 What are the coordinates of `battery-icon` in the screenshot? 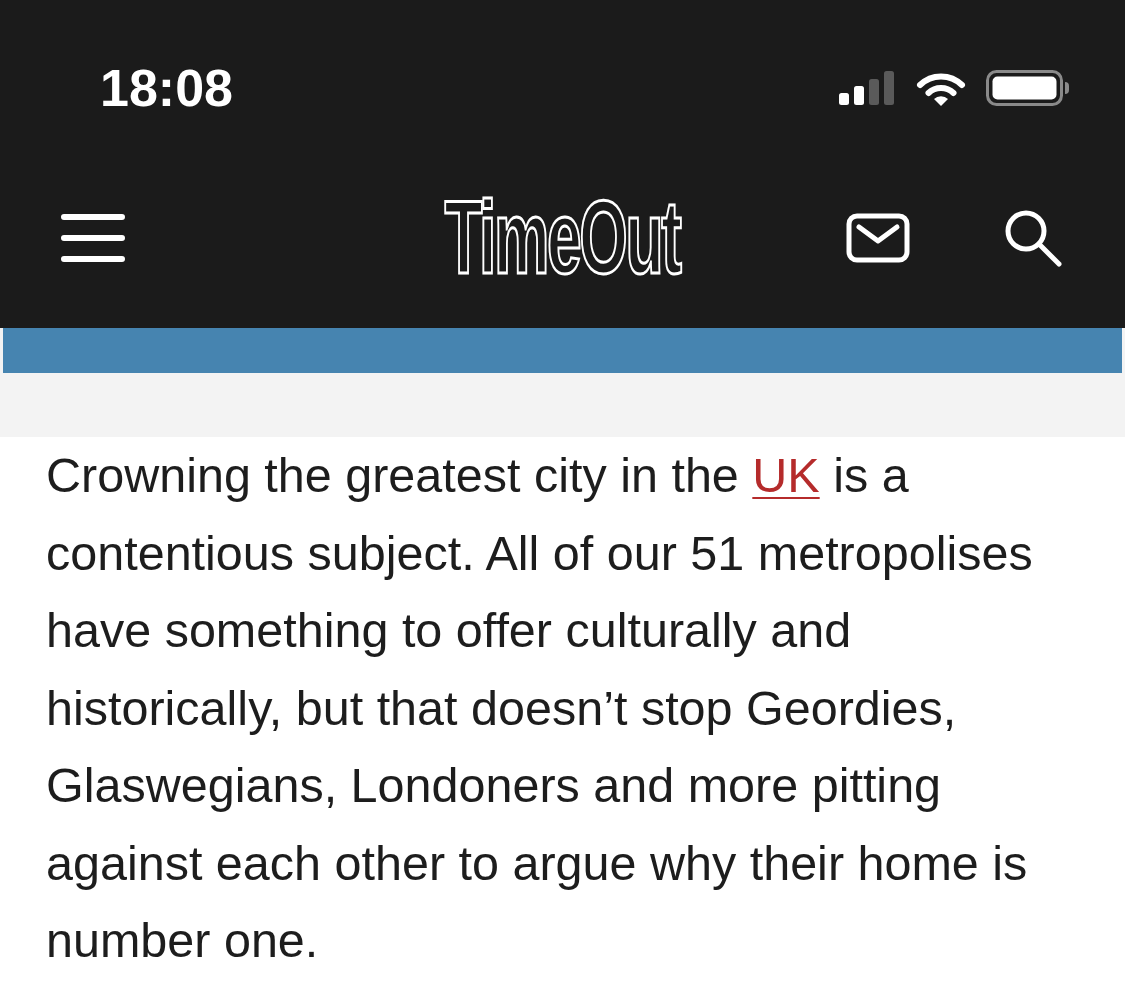 It's located at (1028, 88).